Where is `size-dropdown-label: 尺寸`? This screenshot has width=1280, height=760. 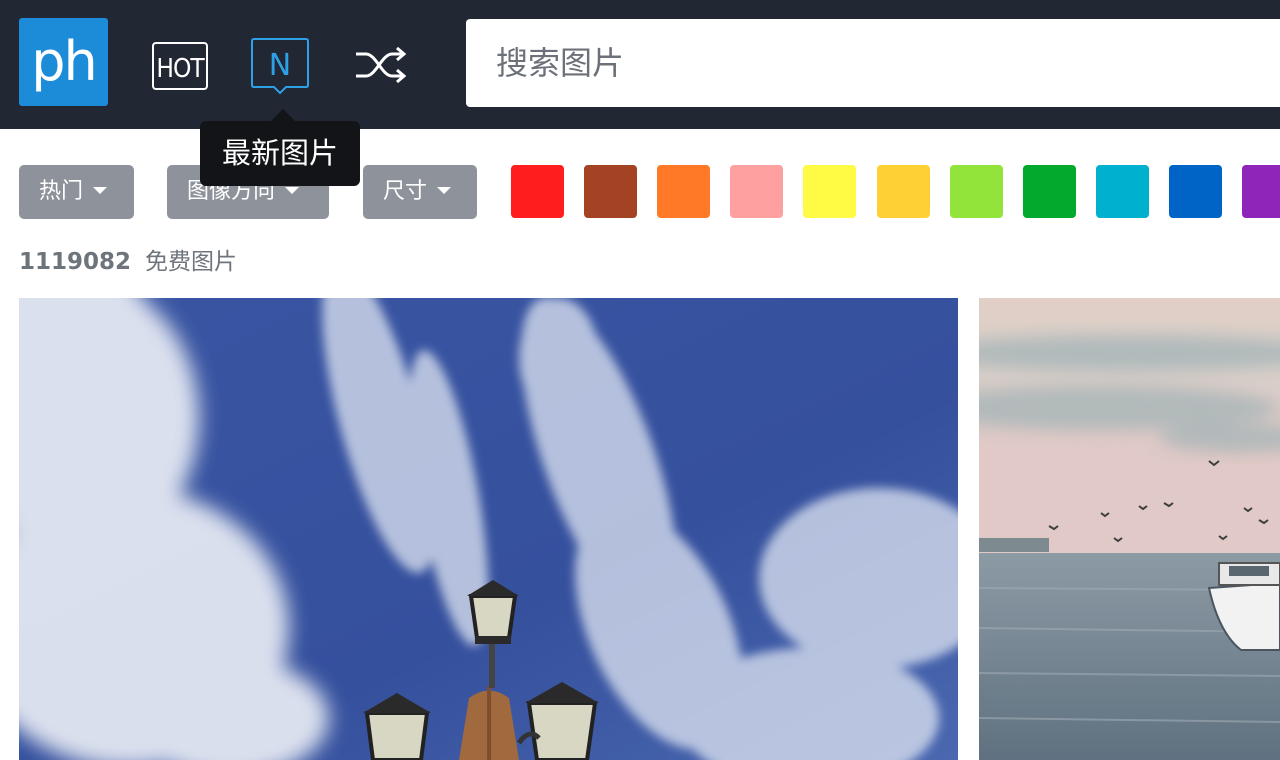 size-dropdown-label: 尺寸 is located at coordinates (405, 191).